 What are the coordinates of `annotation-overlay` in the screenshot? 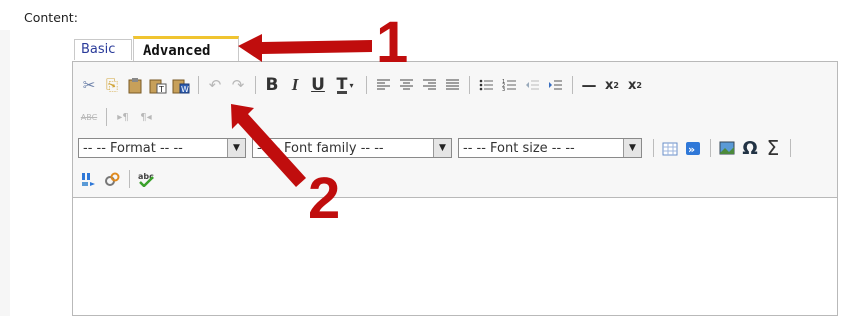 It's located at (301, 110).